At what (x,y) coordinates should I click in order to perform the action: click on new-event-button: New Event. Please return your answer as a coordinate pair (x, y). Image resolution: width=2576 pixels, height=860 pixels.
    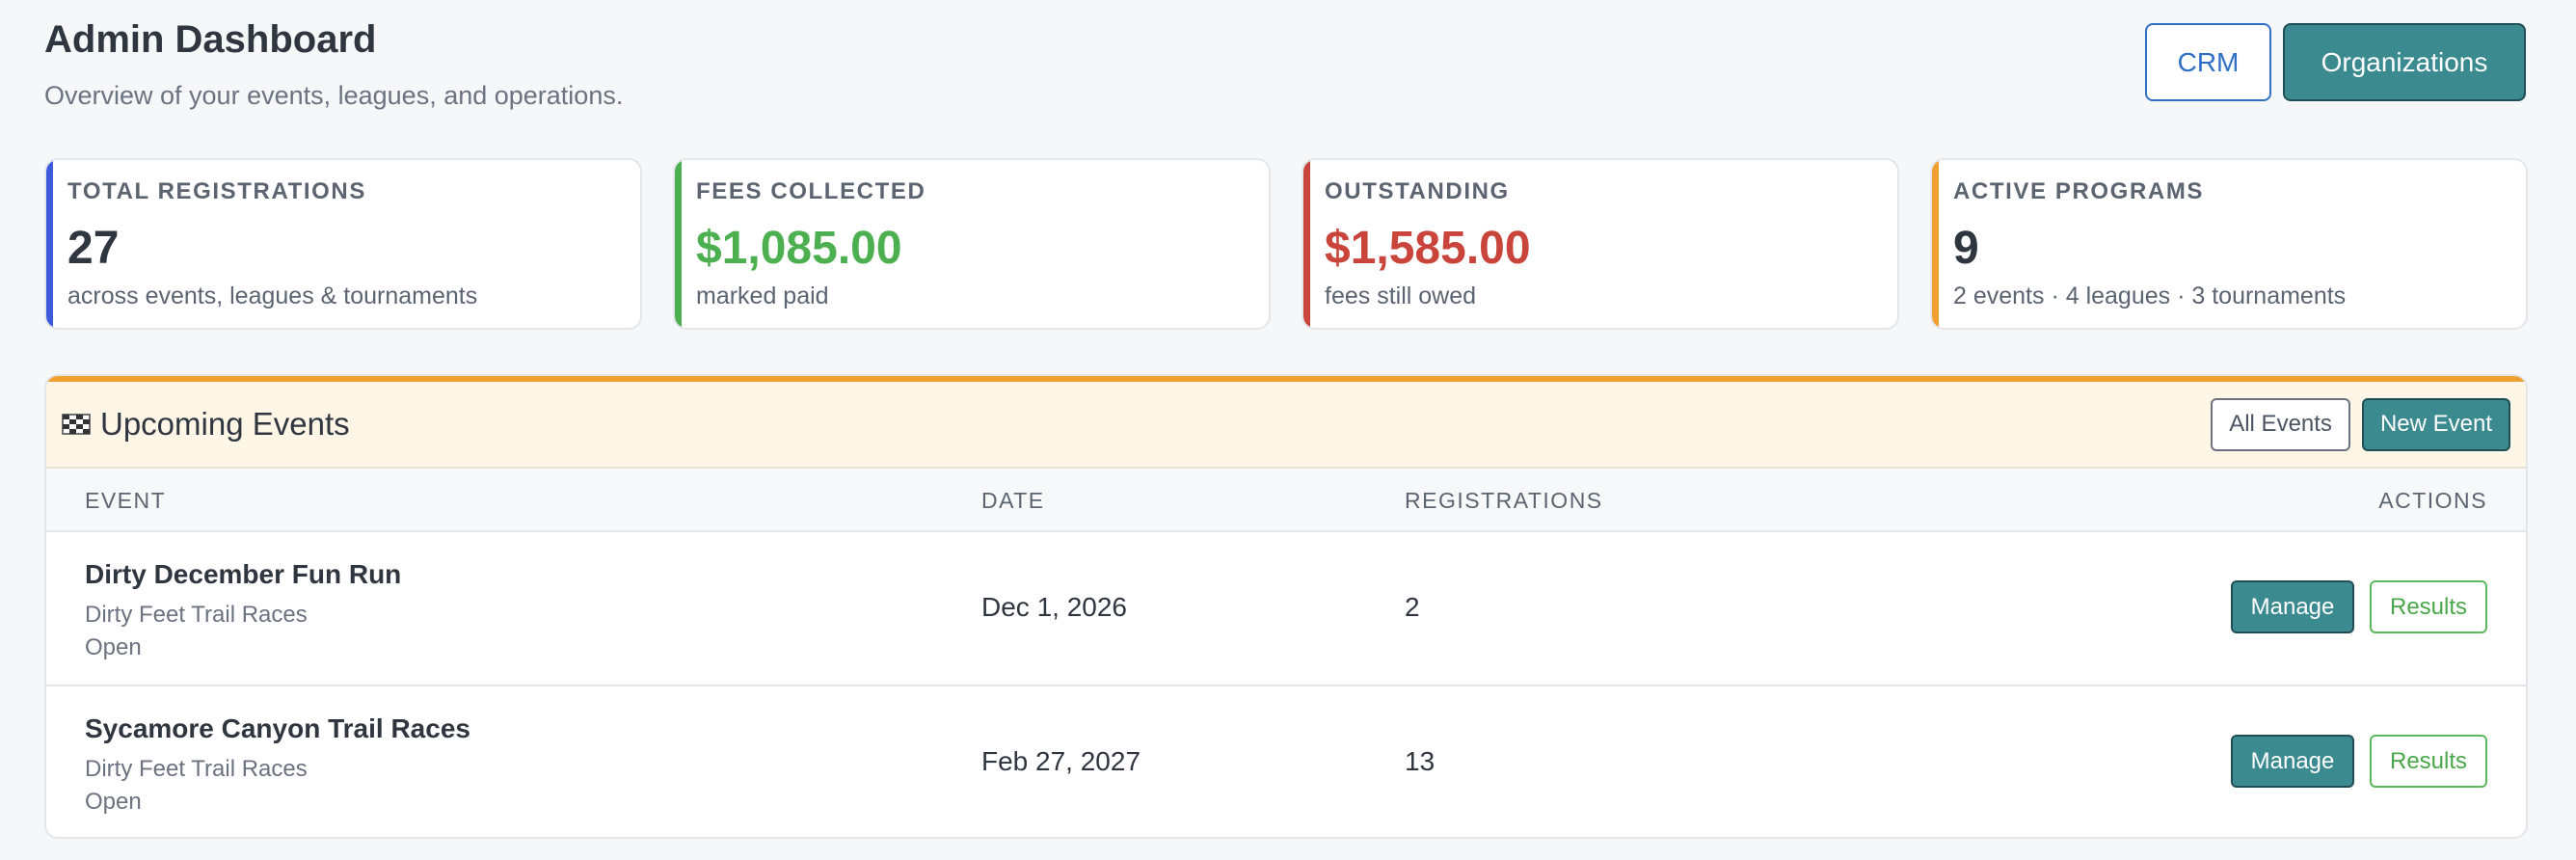
    Looking at the image, I should click on (2436, 424).